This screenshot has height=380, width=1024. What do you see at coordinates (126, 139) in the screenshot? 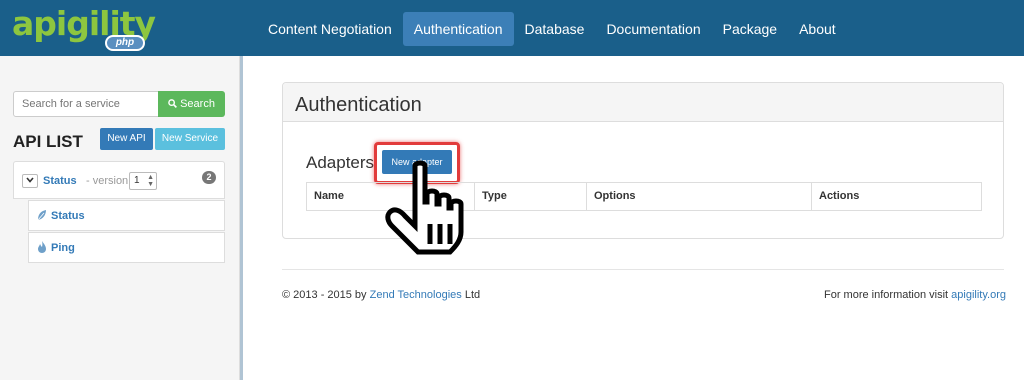
I see `new-api-button: New API` at bounding box center [126, 139].